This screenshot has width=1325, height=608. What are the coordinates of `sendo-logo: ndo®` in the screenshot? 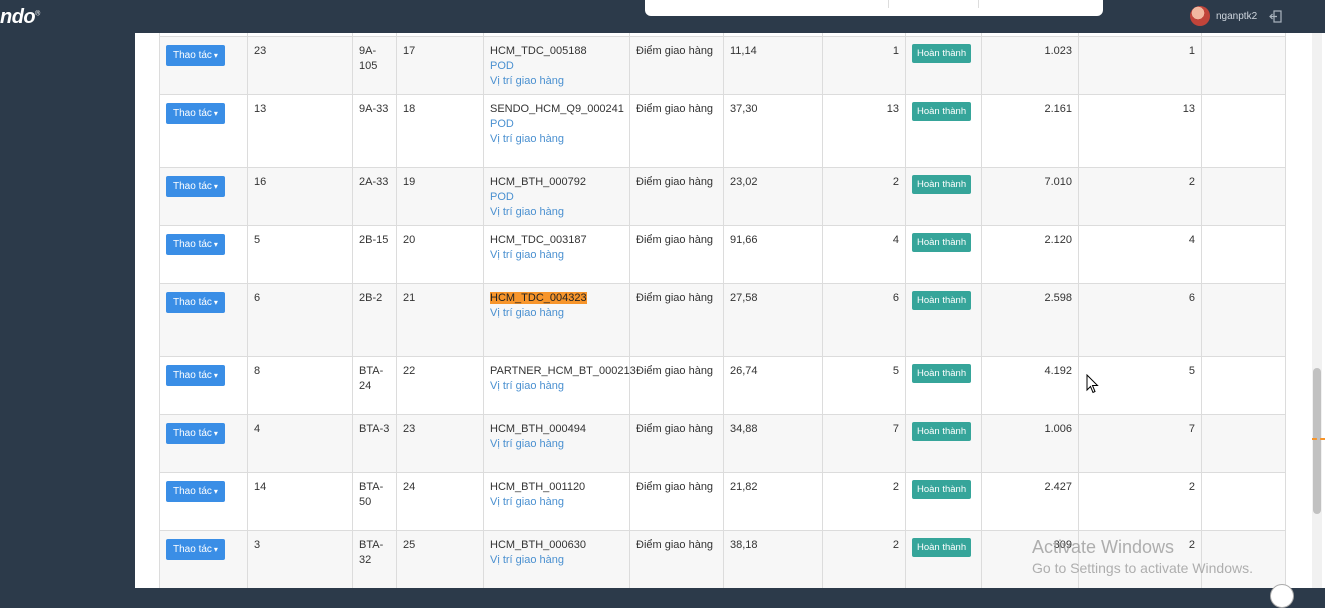 It's located at (20, 17).